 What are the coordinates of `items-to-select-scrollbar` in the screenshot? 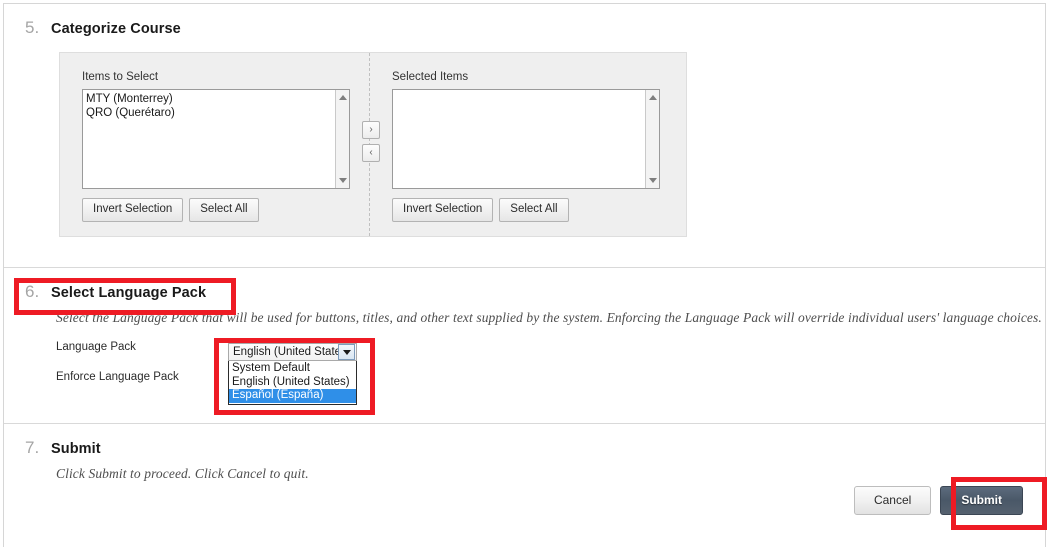 It's located at (342, 139).